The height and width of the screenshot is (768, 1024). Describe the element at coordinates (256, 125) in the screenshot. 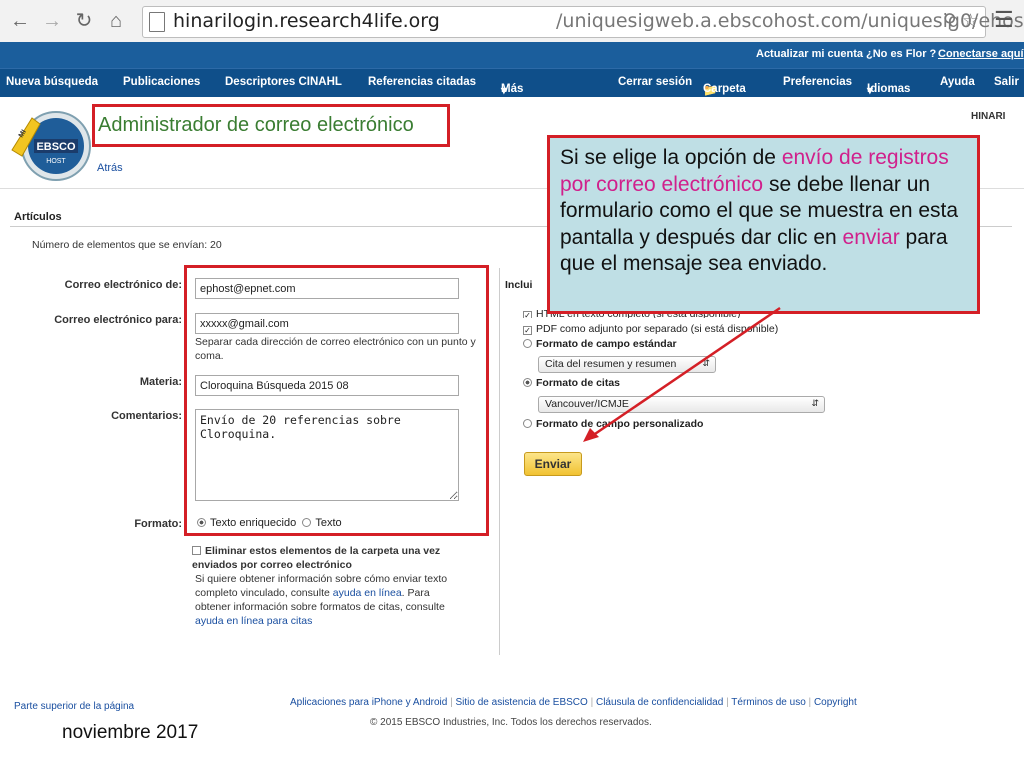

I see `page-title: Administrador de correo electrónico` at that location.